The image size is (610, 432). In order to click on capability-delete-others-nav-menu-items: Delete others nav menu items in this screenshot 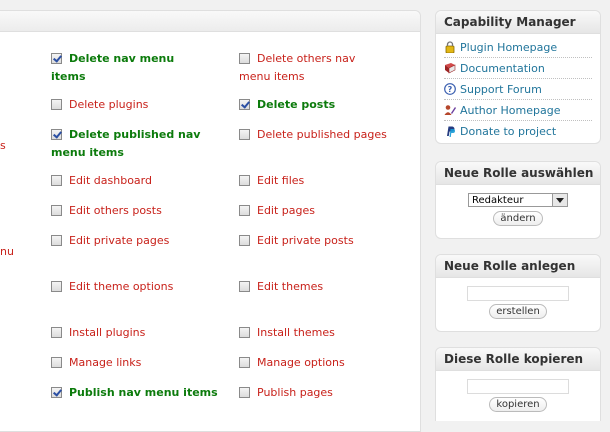, I will do `click(314, 68)`.